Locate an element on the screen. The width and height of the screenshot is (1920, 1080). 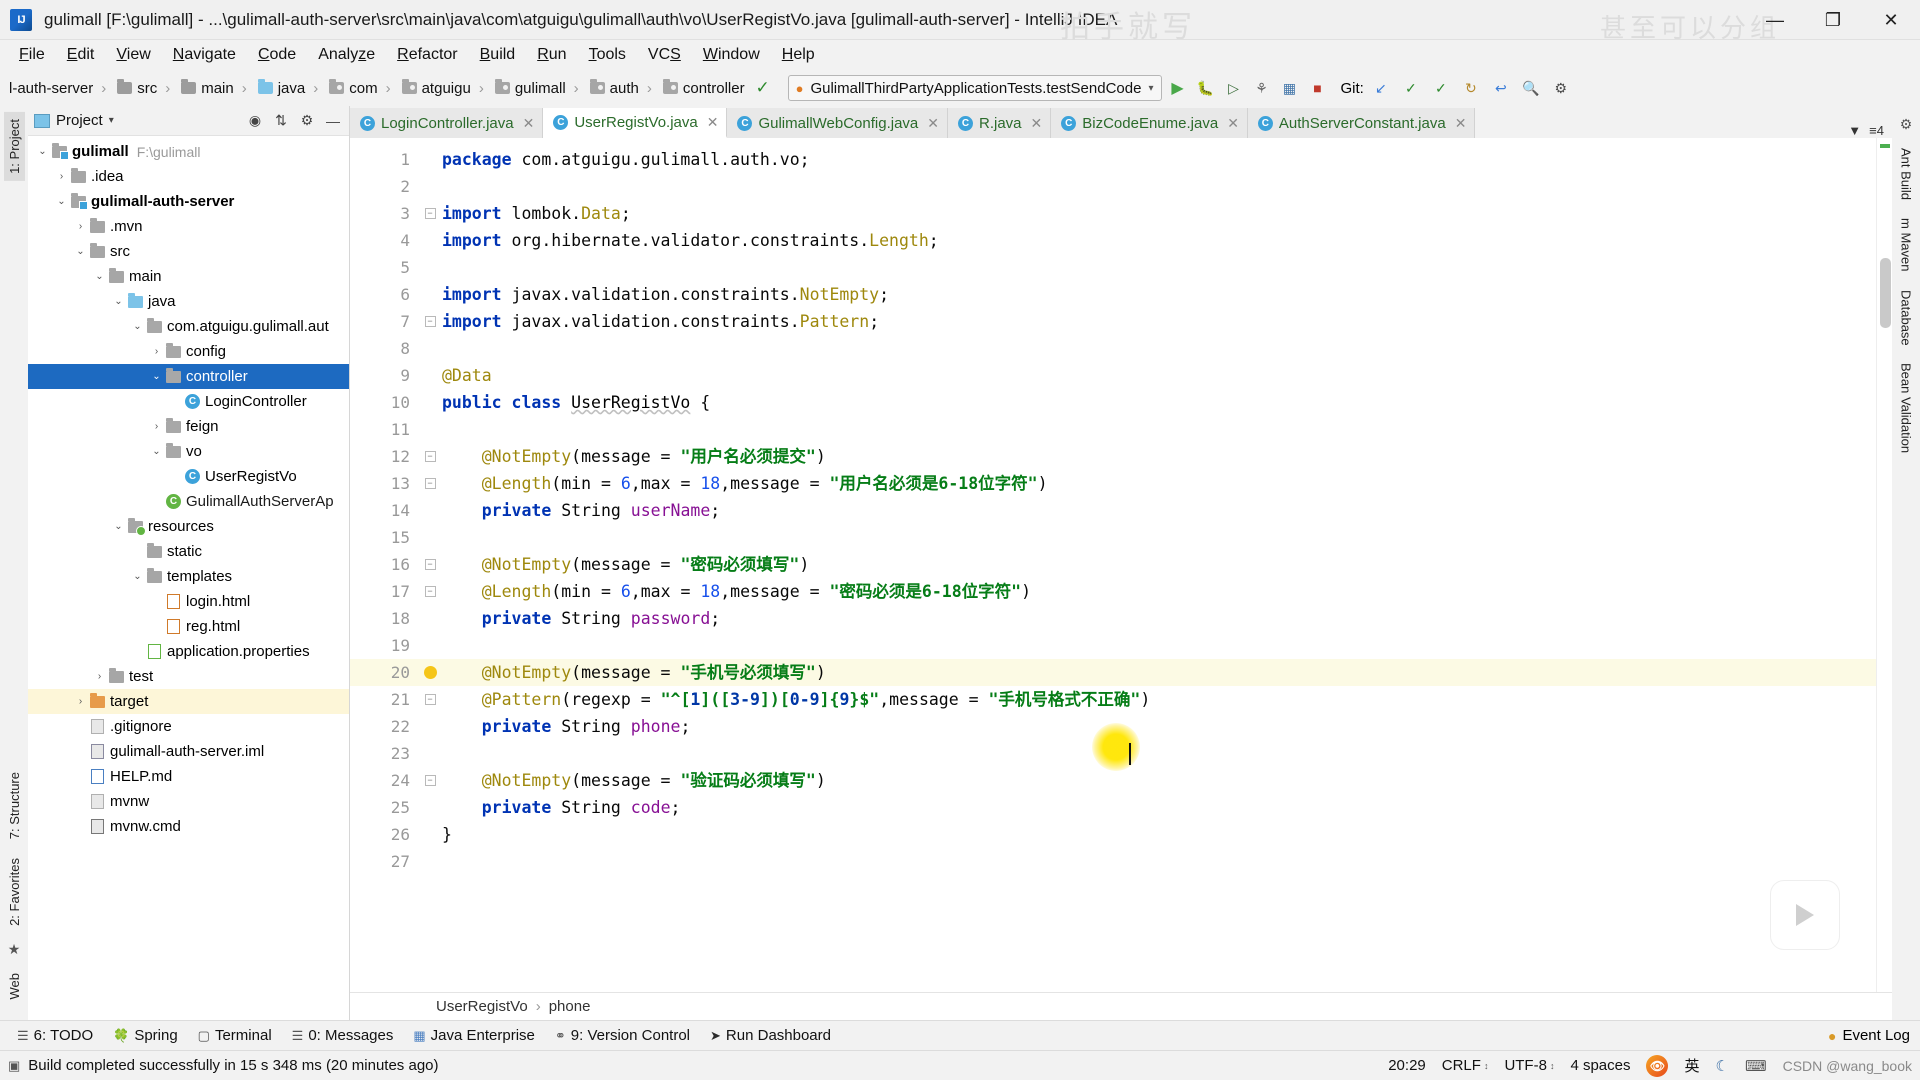
menu-window: Window is located at coordinates (731, 55).